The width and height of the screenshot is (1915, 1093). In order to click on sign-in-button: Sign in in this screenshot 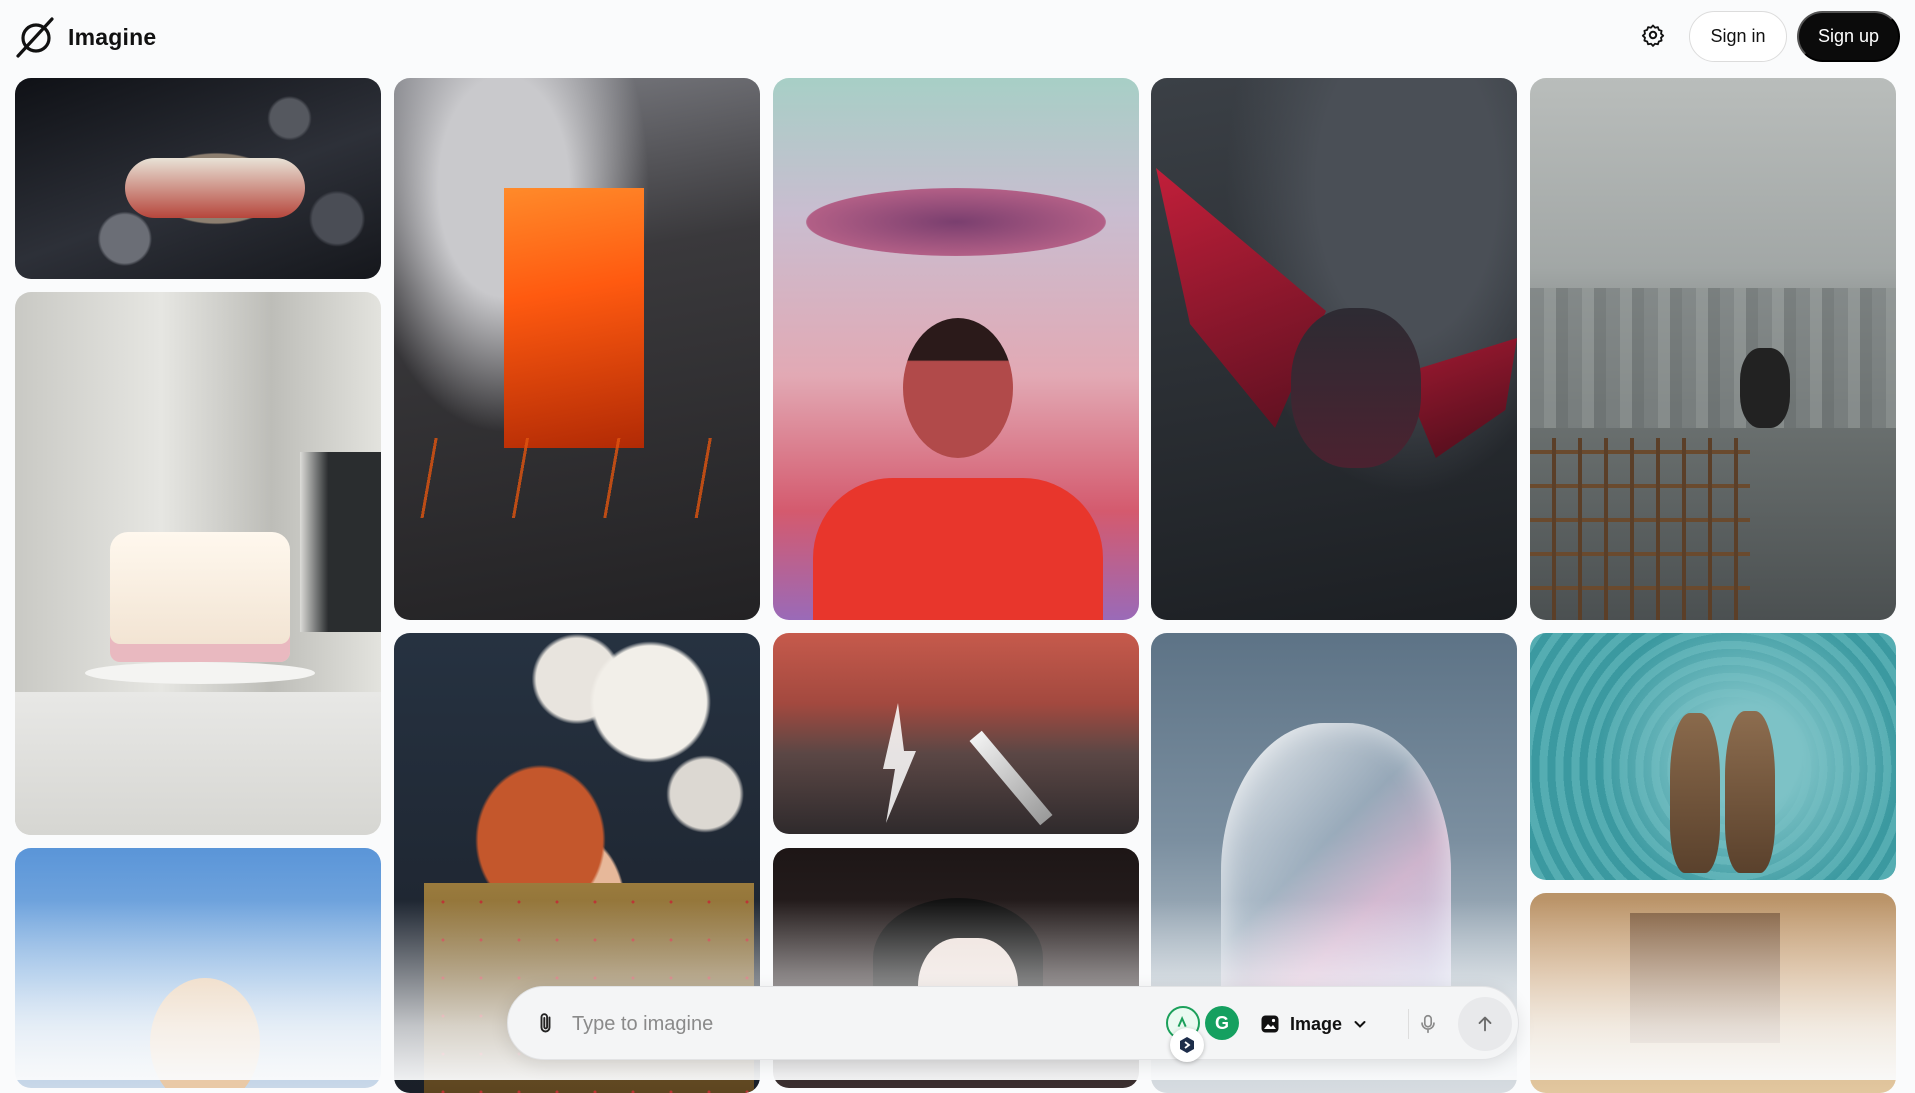, I will do `click(1738, 36)`.